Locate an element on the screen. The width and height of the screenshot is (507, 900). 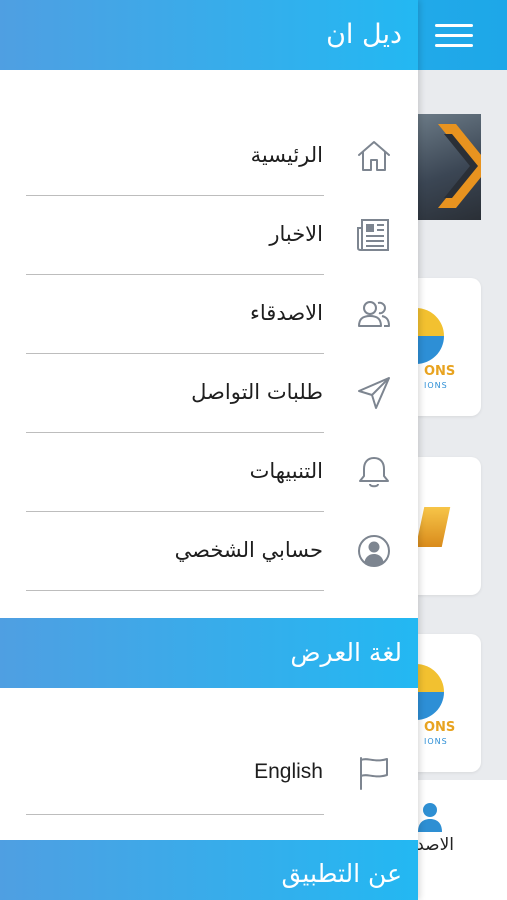
menu-item-label: طلبات التواصل is located at coordinates (257, 392).